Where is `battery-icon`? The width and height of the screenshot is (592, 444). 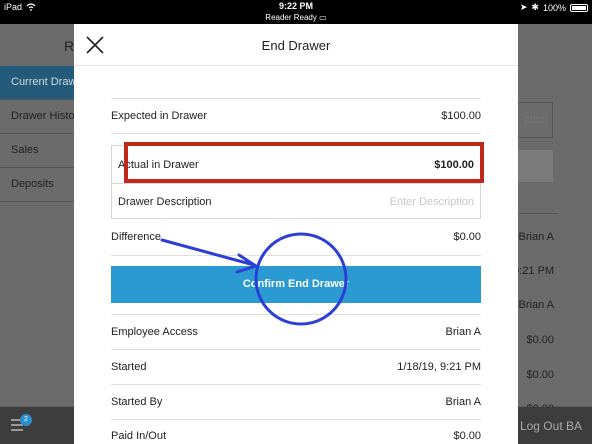 battery-icon is located at coordinates (579, 7).